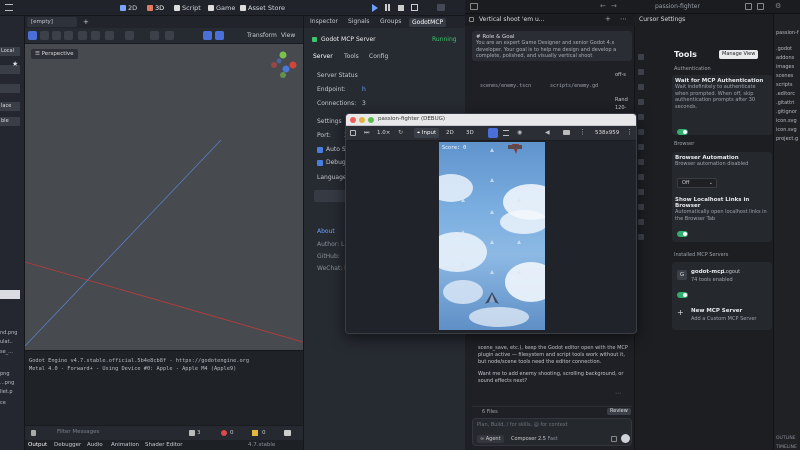 Image resolution: width=800 pixels, height=450 pixels. Describe the element at coordinates (207, 35) in the screenshot. I see `sun-icon` at that location.